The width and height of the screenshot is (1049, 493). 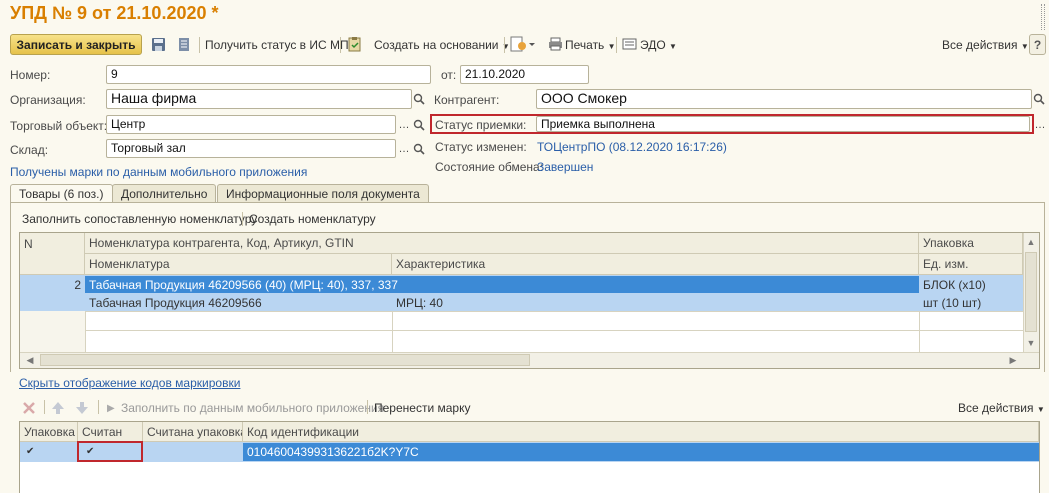 What do you see at coordinates (1037, 44) in the screenshot?
I see `help-button: ?` at bounding box center [1037, 44].